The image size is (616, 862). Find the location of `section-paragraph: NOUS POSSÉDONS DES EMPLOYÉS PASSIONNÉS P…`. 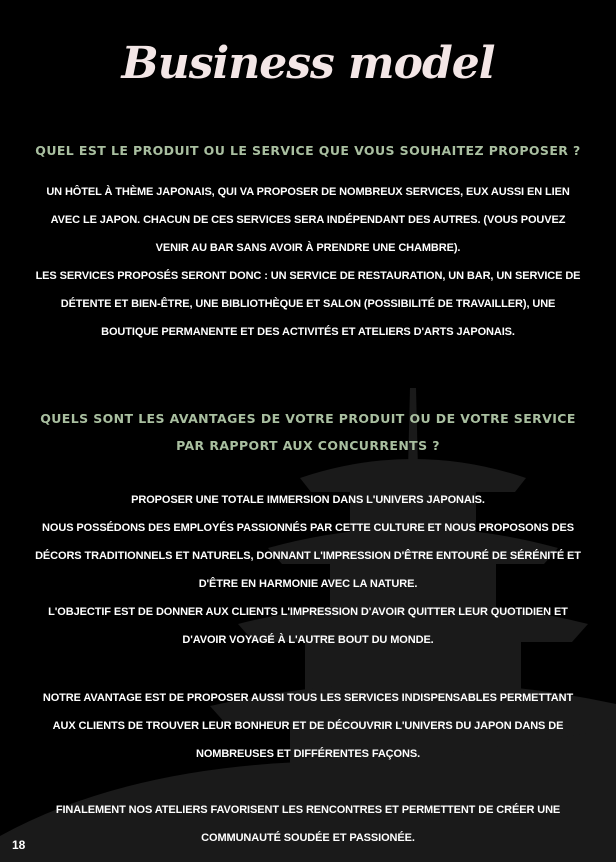

section-paragraph: NOUS POSSÉDONS DES EMPLOYÉS PASSIONNÉS P… is located at coordinates (308, 556).